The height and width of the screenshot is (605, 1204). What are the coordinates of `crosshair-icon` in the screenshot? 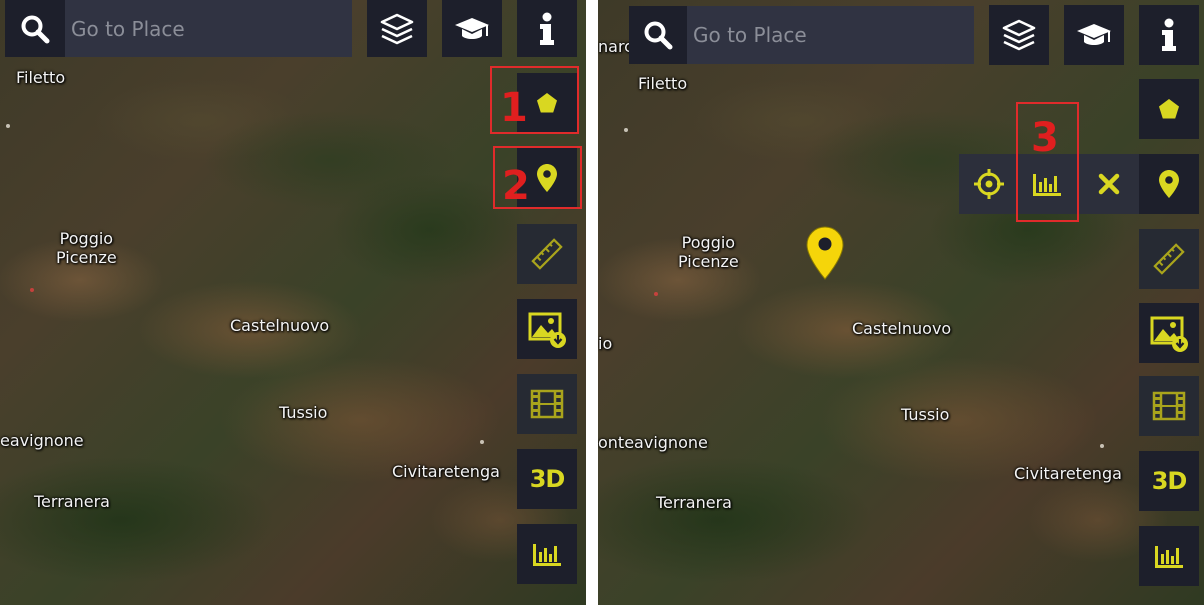 It's located at (989, 184).